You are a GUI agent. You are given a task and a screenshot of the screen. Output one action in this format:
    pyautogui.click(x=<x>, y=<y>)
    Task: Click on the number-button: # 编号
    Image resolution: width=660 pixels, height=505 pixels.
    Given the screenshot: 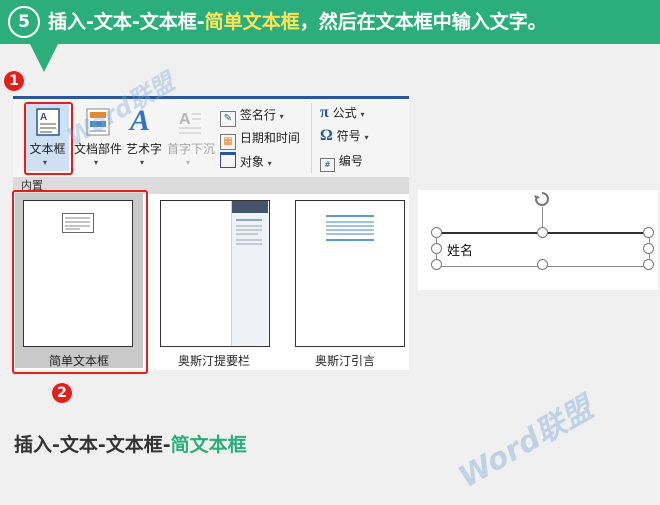 What is the action you would take?
    pyautogui.click(x=341, y=162)
    